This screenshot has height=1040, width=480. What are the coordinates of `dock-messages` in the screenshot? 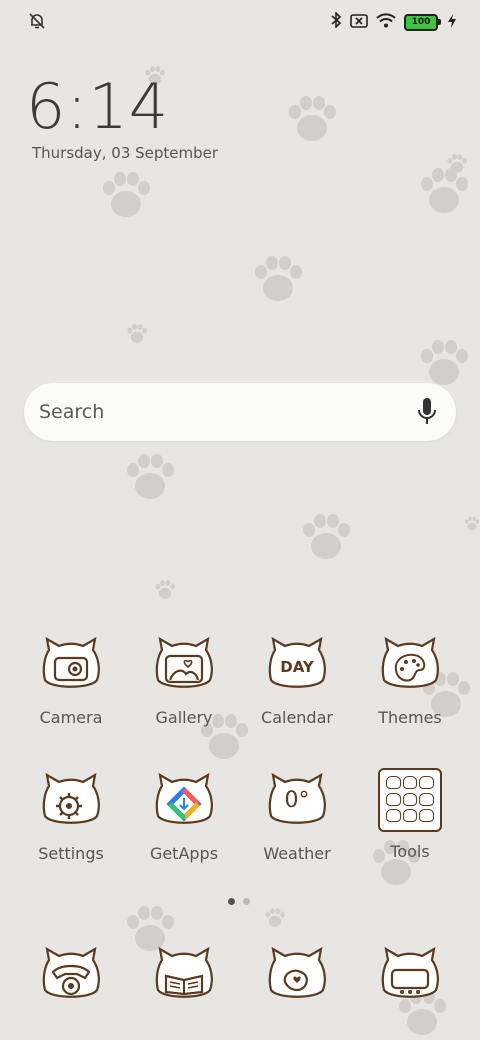 It's located at (410, 978).